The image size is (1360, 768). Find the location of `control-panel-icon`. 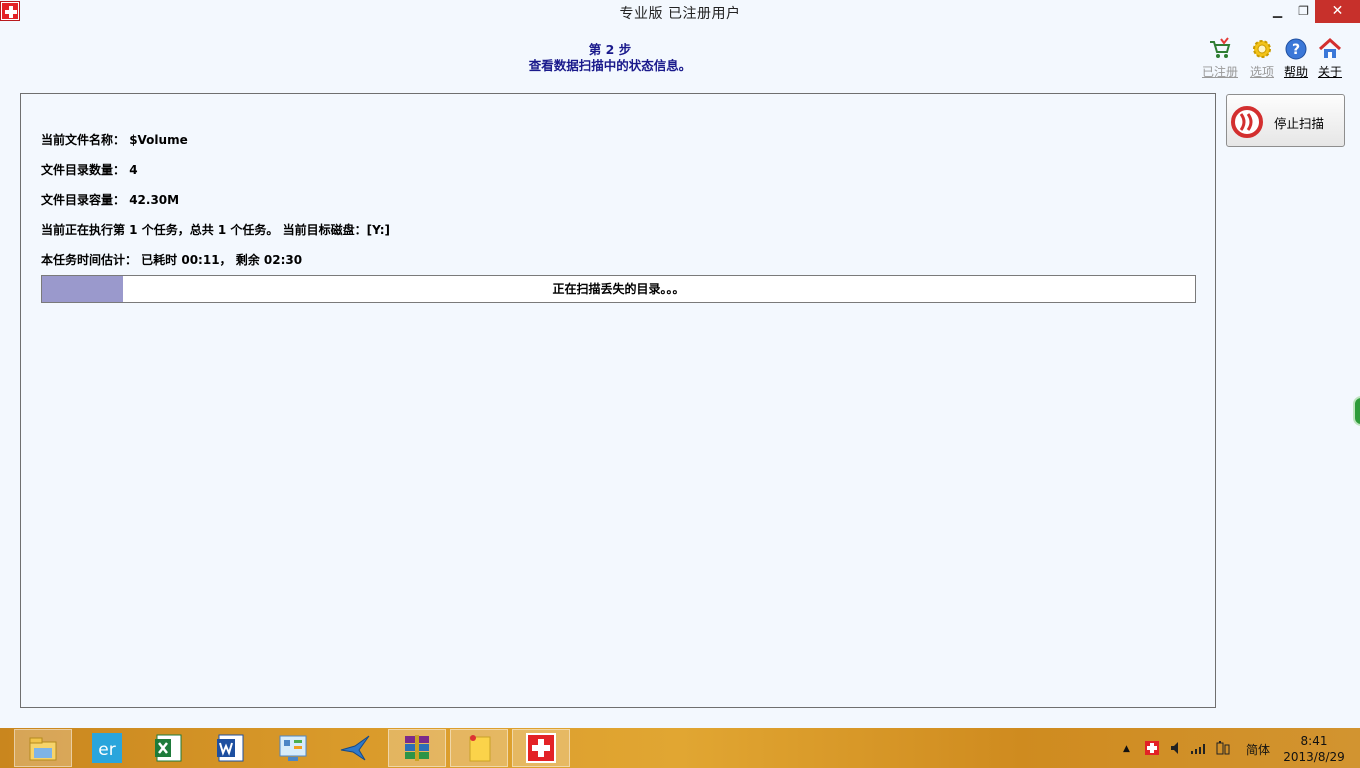

control-panel-icon is located at coordinates (293, 748).